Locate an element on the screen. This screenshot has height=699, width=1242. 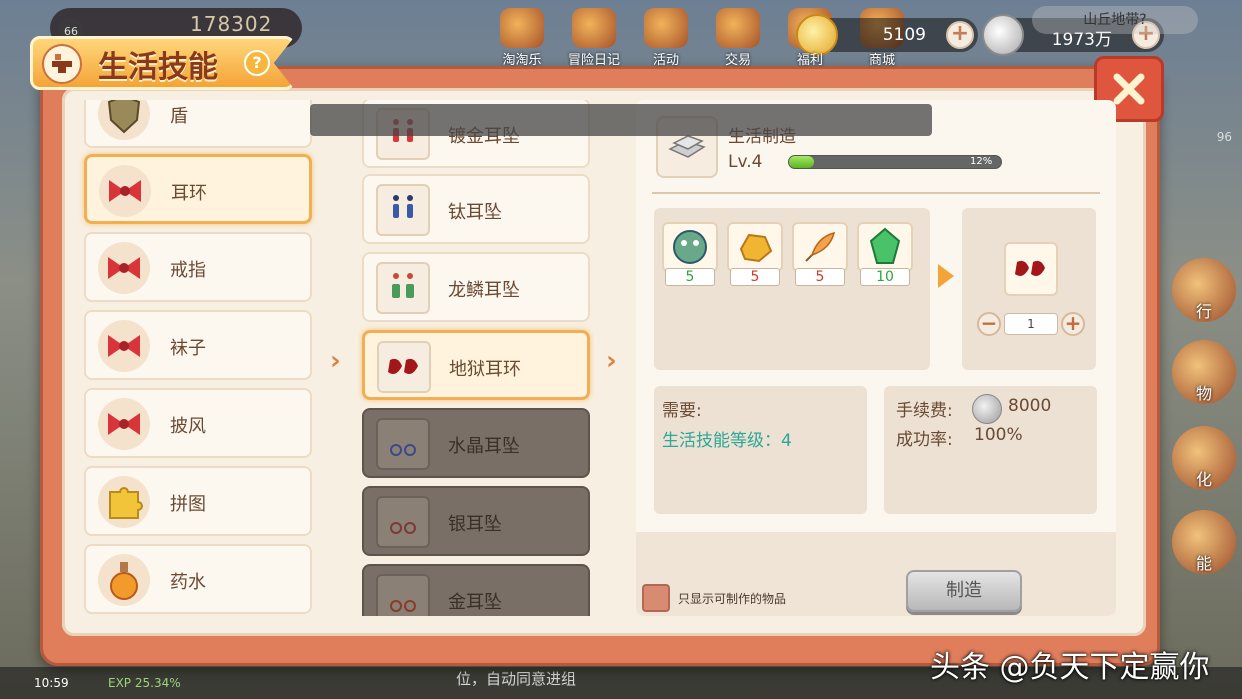
divider is located at coordinates (876, 193).